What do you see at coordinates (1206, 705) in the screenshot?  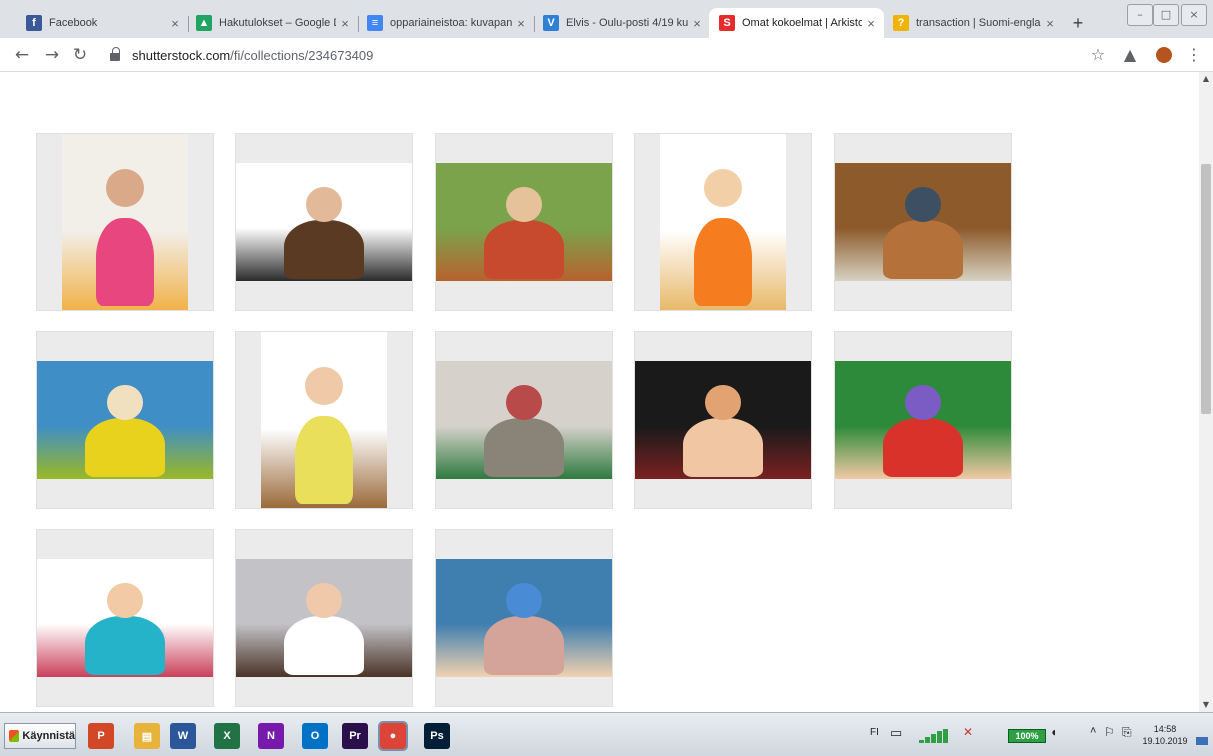 I see `scroll-down-arrow-icon: ▼` at bounding box center [1206, 705].